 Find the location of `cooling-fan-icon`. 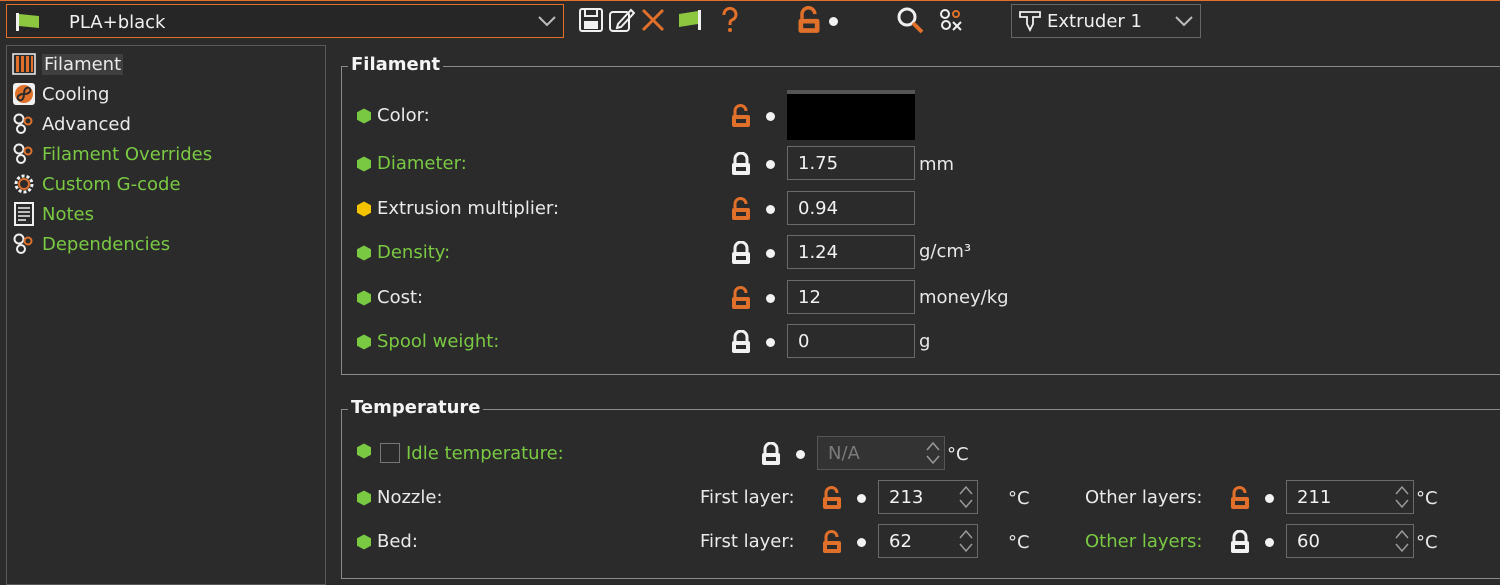

cooling-fan-icon is located at coordinates (24, 94).